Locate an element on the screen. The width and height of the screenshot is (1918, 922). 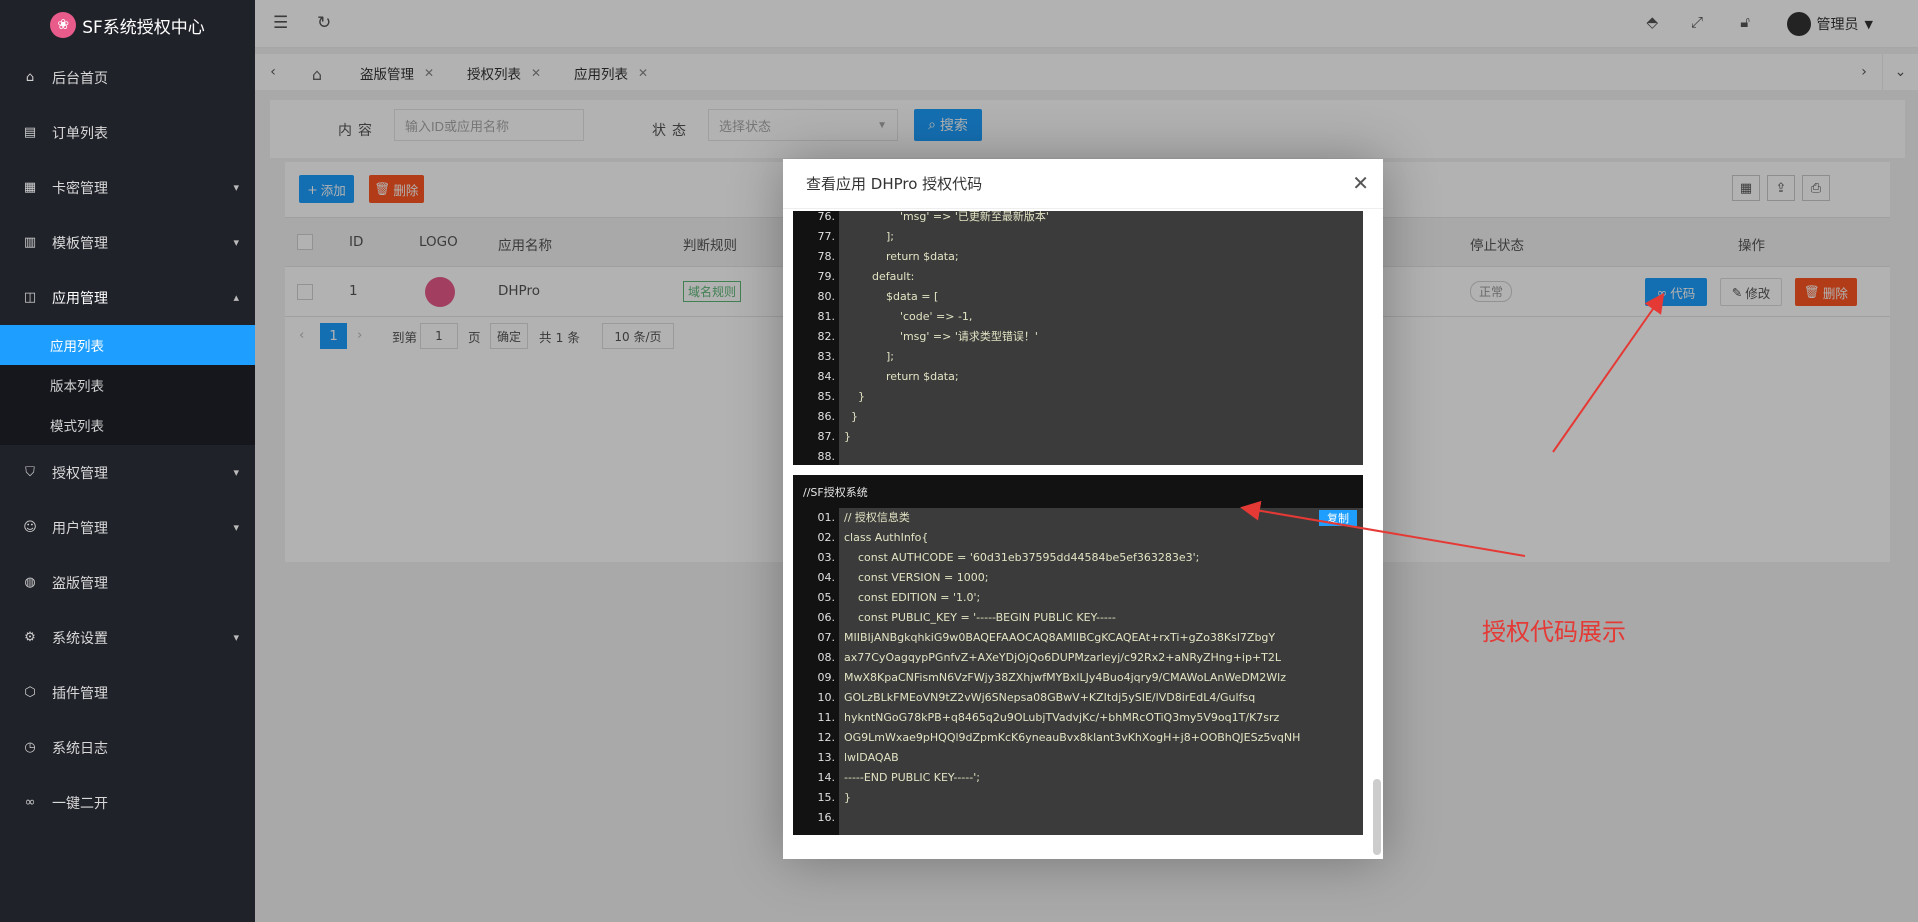
annotation-arrows is located at coordinates (1452, 424).